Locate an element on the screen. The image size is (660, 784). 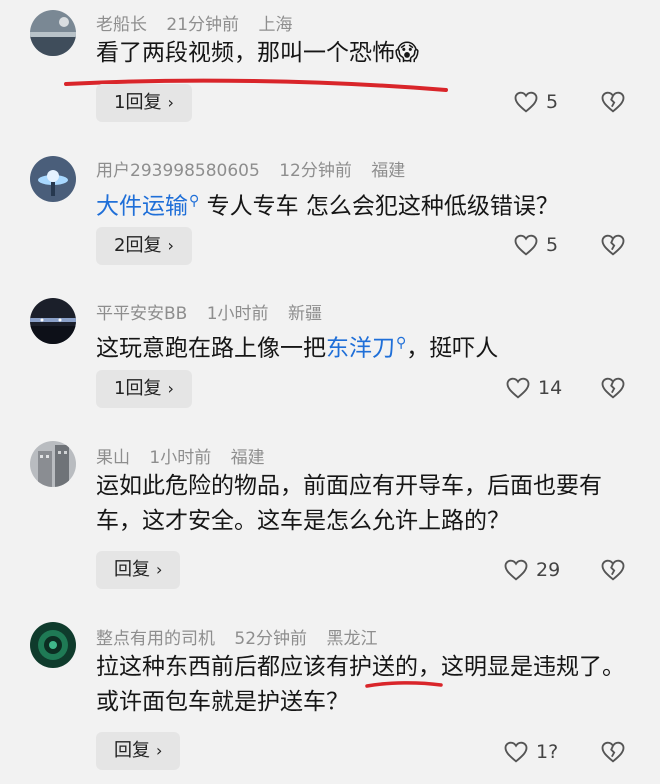
like-button: 29 is located at coordinates (531, 570).